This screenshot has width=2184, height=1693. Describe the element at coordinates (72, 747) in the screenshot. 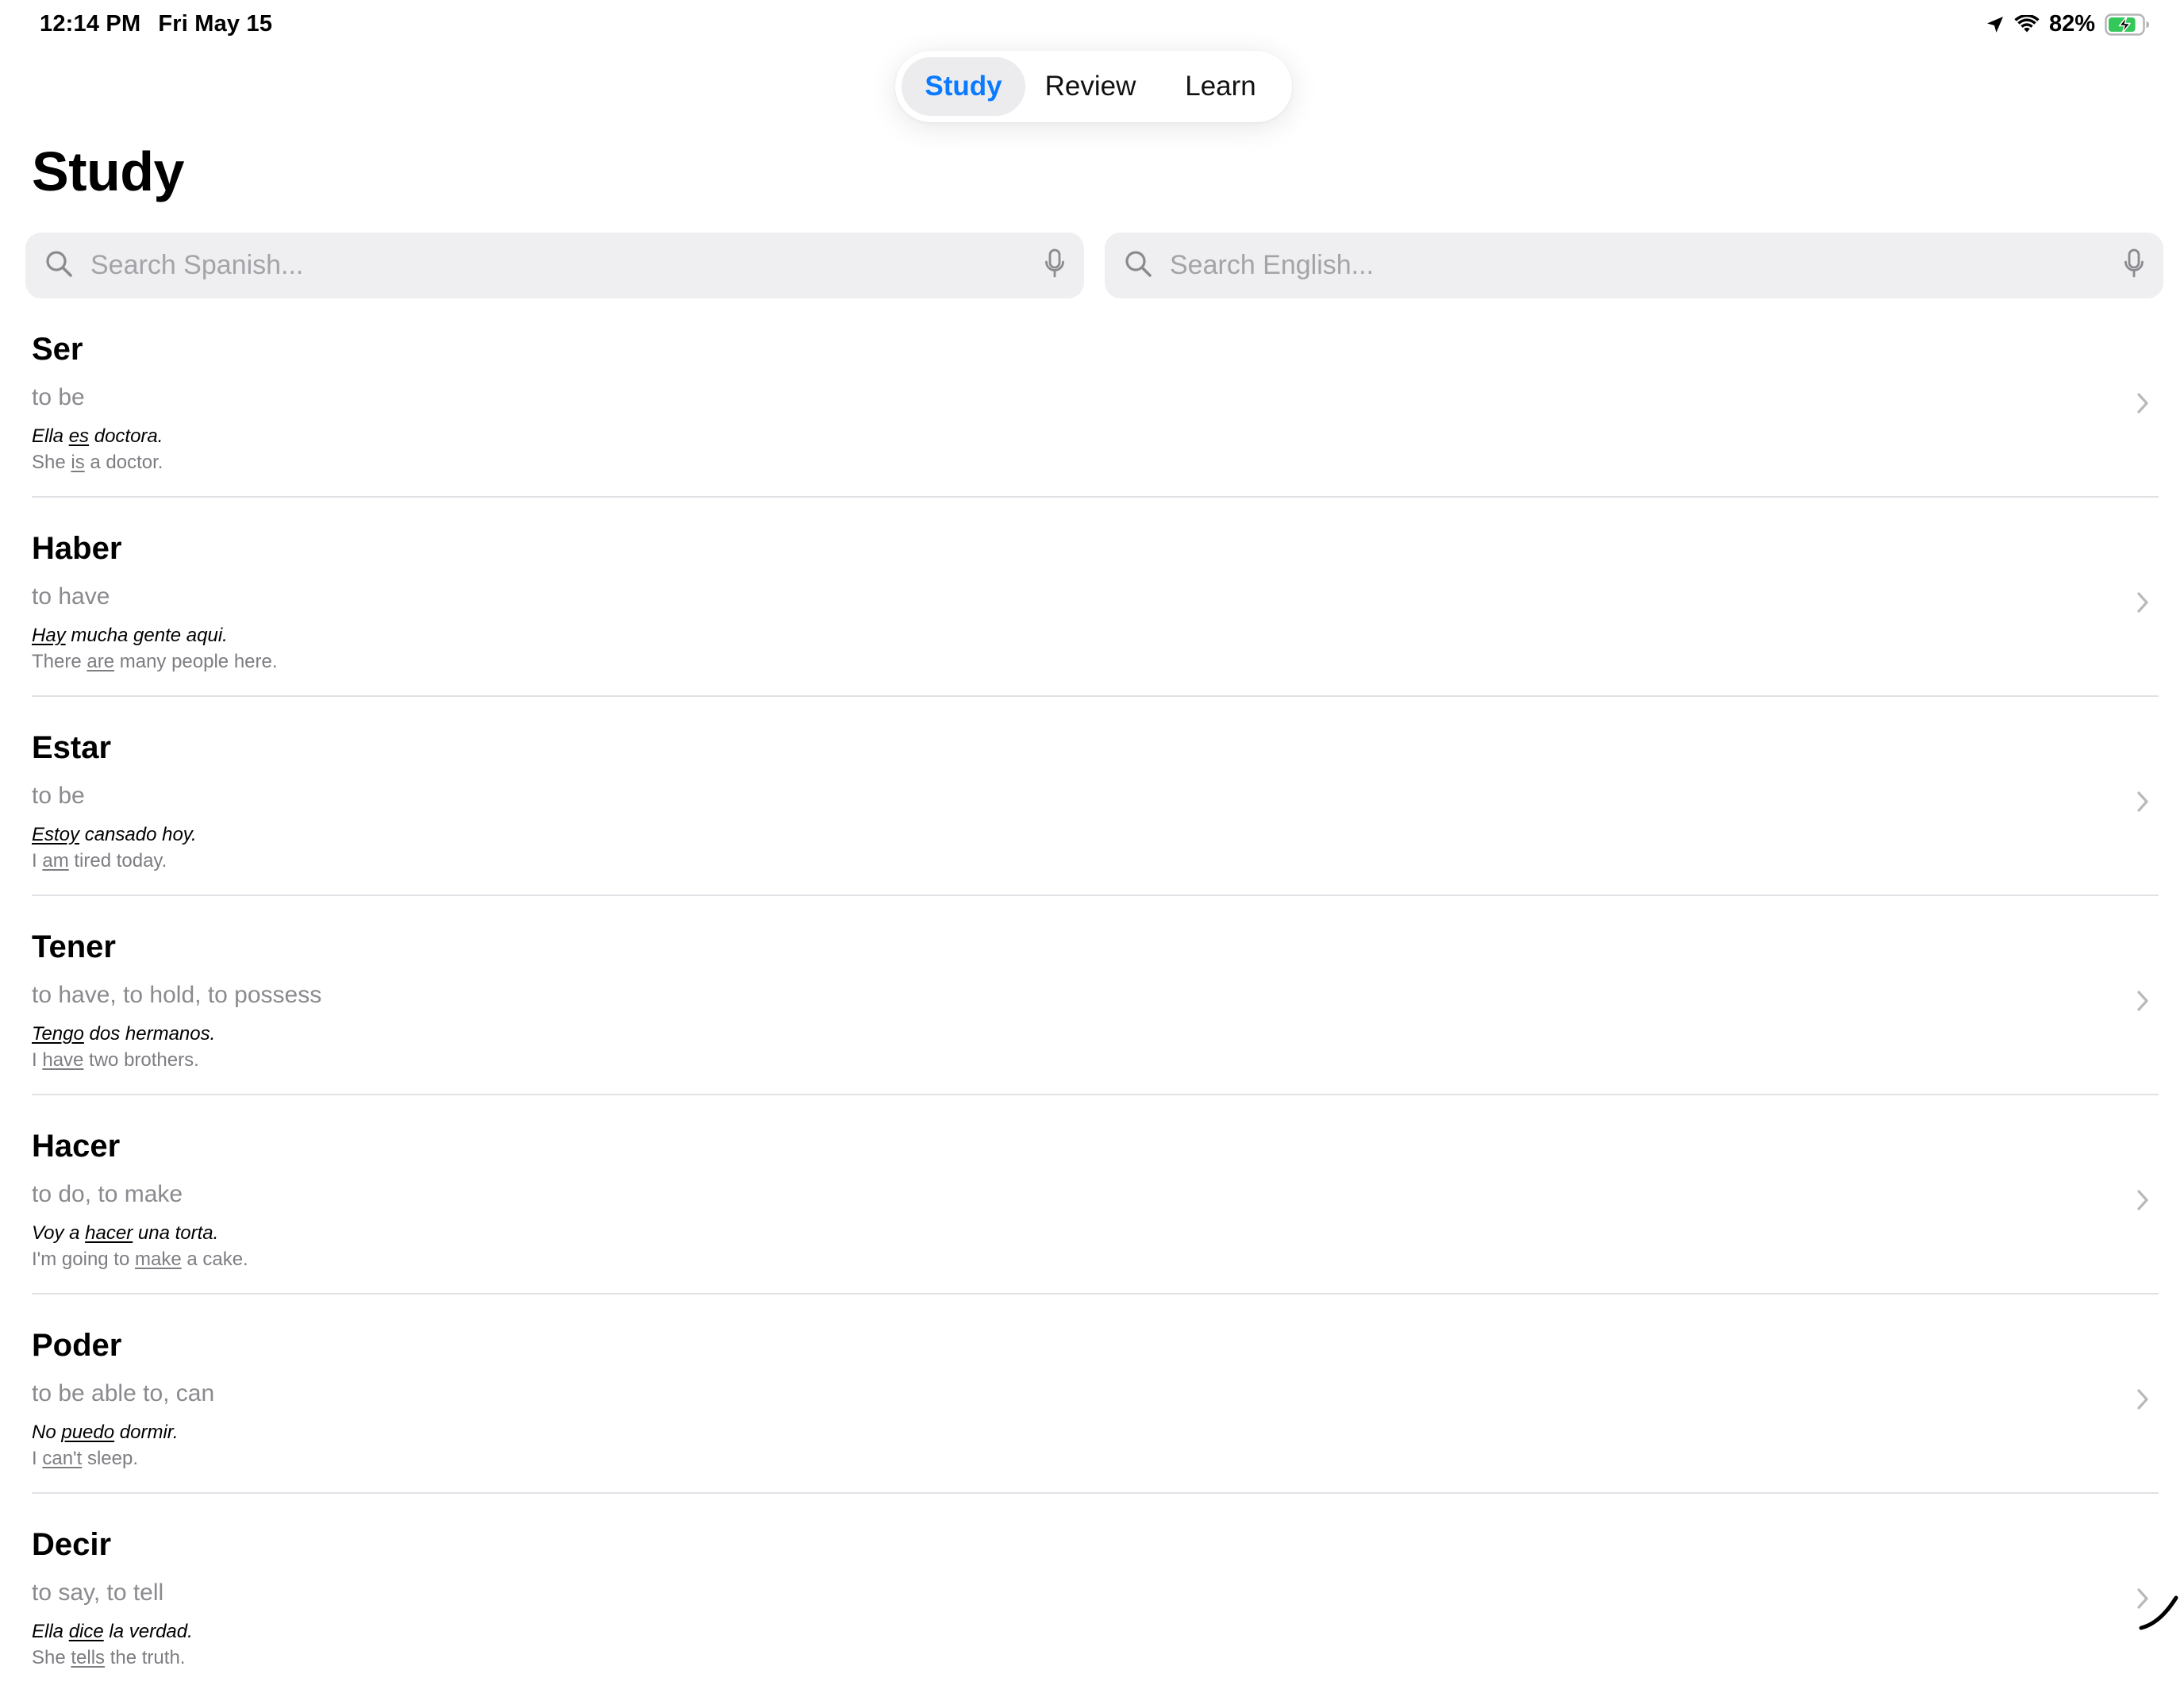

I see `verb-word: Estar` at that location.